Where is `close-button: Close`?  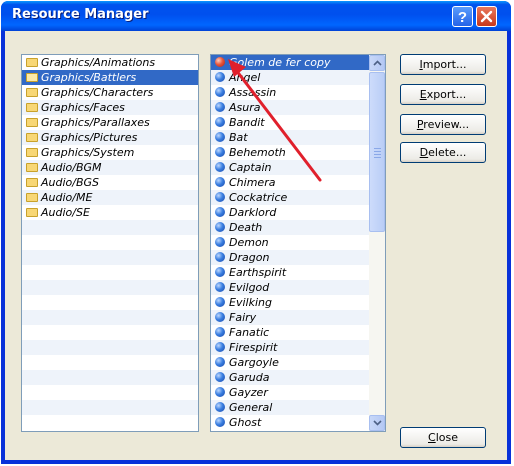
close-button: Close is located at coordinates (443, 437).